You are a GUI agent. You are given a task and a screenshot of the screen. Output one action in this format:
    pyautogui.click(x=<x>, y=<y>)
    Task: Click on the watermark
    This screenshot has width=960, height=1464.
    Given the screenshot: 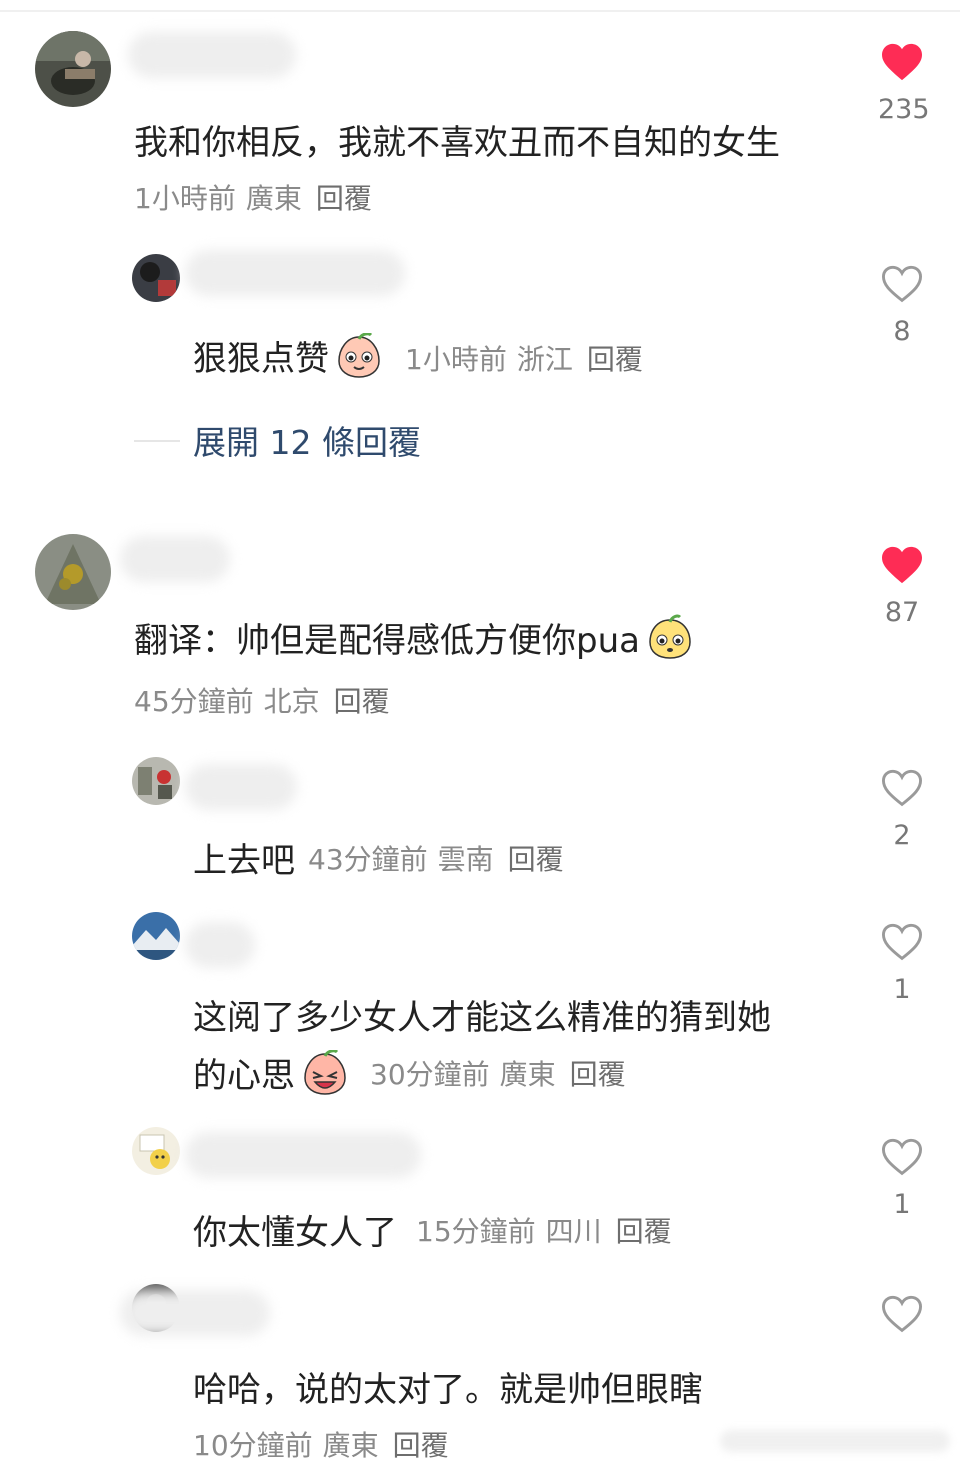 What is the action you would take?
    pyautogui.click(x=835, y=1441)
    